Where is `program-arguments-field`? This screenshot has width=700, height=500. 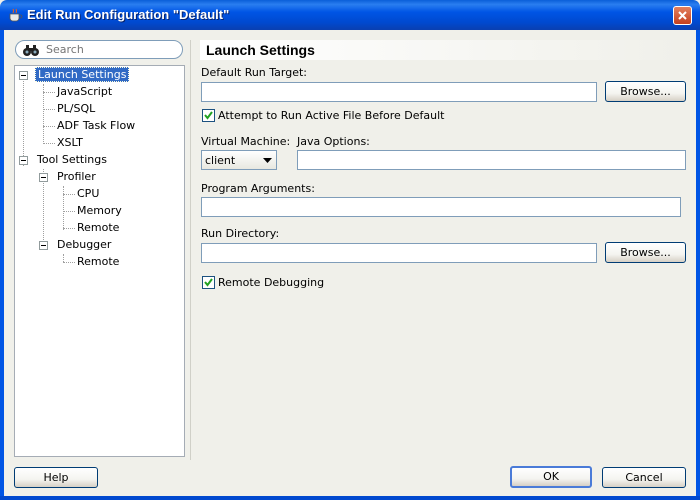 program-arguments-field is located at coordinates (441, 207).